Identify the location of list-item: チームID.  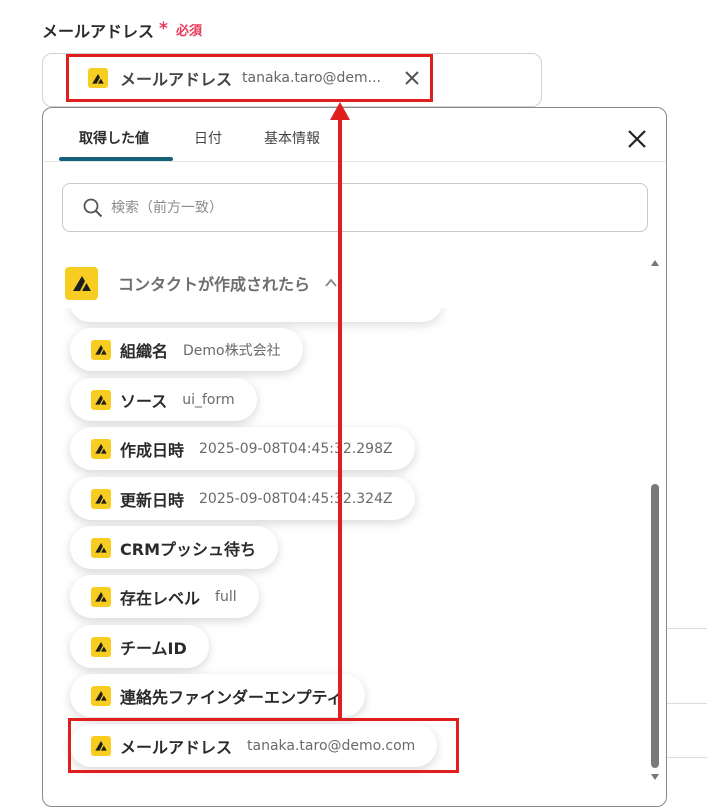
(139, 646).